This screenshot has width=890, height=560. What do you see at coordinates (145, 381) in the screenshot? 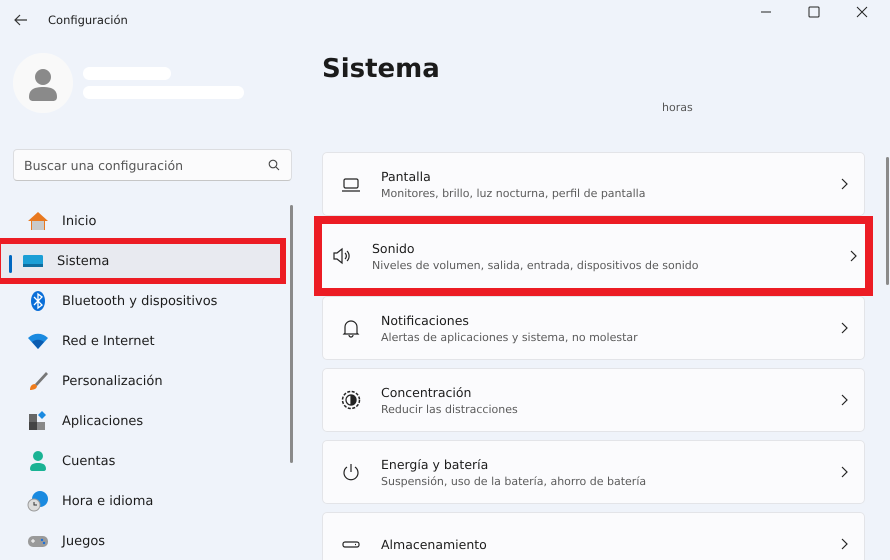
I see `sidebar-item: Personalización` at bounding box center [145, 381].